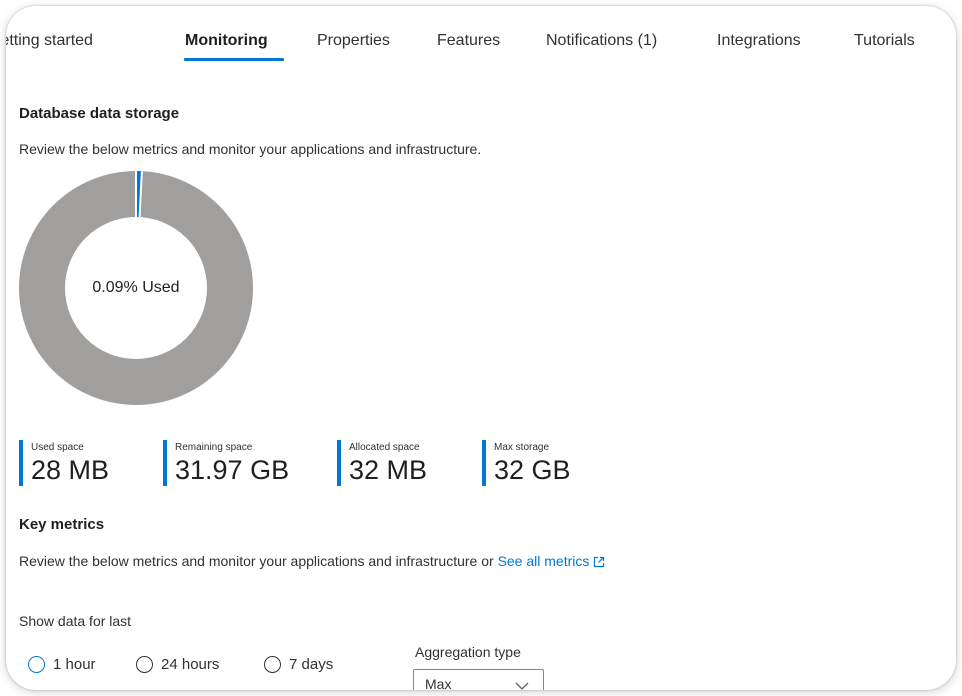 The width and height of the screenshot is (962, 696). I want to click on metric-value: 32 MB, so click(388, 470).